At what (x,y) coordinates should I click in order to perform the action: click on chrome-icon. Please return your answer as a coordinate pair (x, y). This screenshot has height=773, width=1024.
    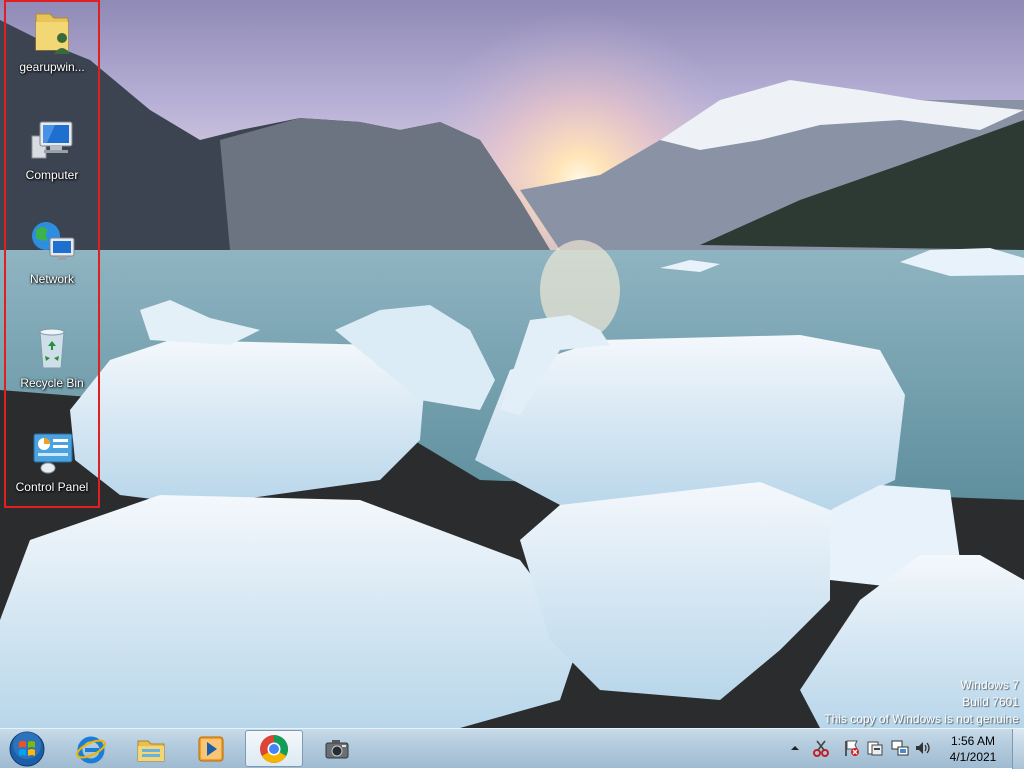
    Looking at the image, I should click on (274, 748).